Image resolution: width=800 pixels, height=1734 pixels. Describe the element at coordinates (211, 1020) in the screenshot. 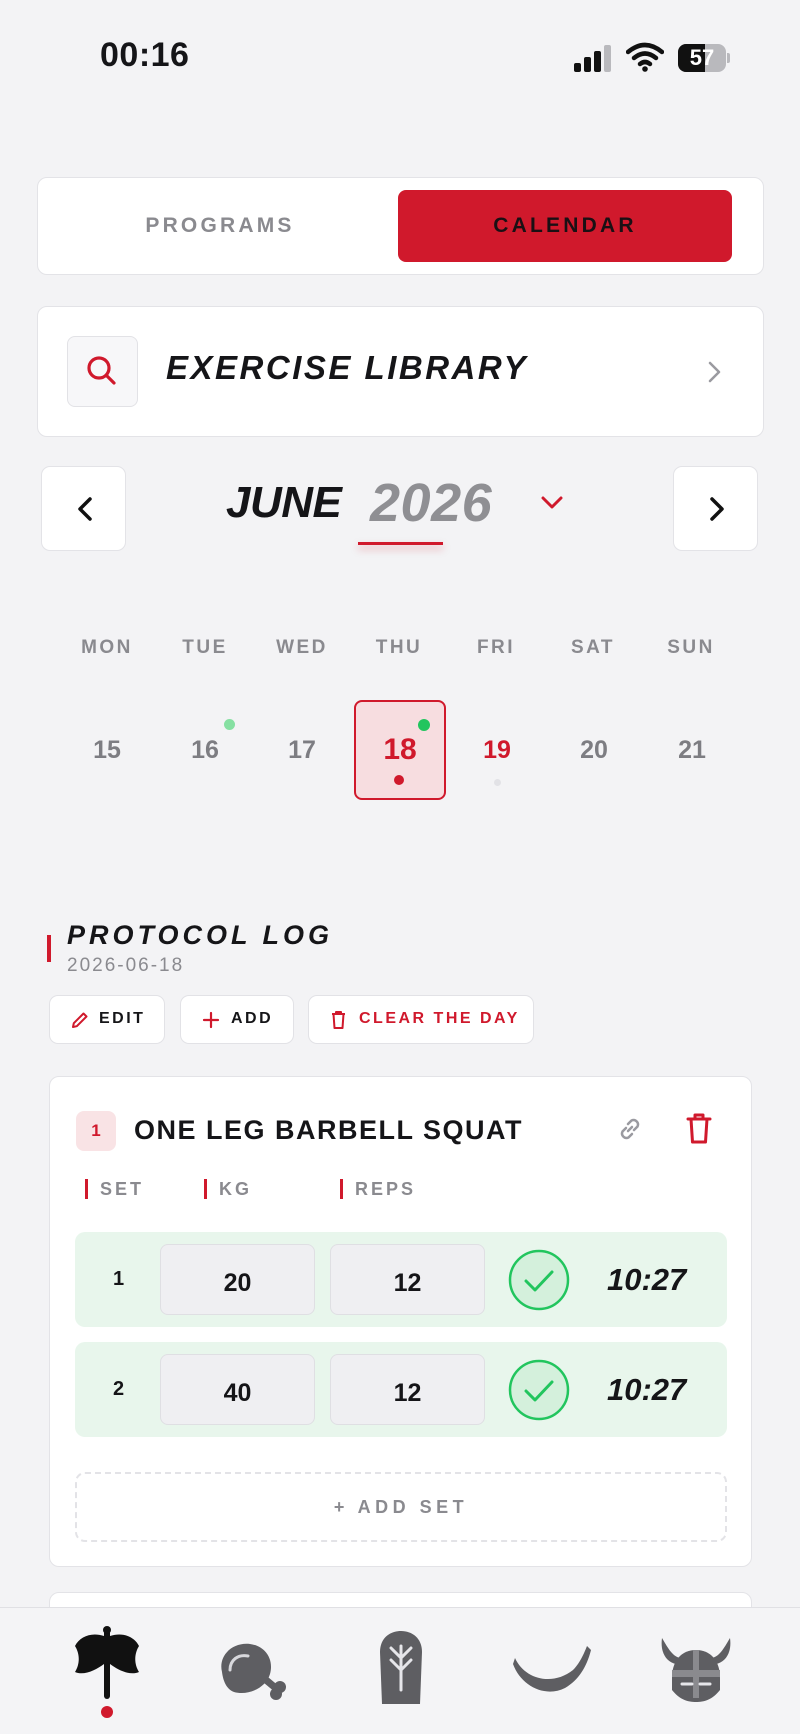

I see `plus-icon` at that location.